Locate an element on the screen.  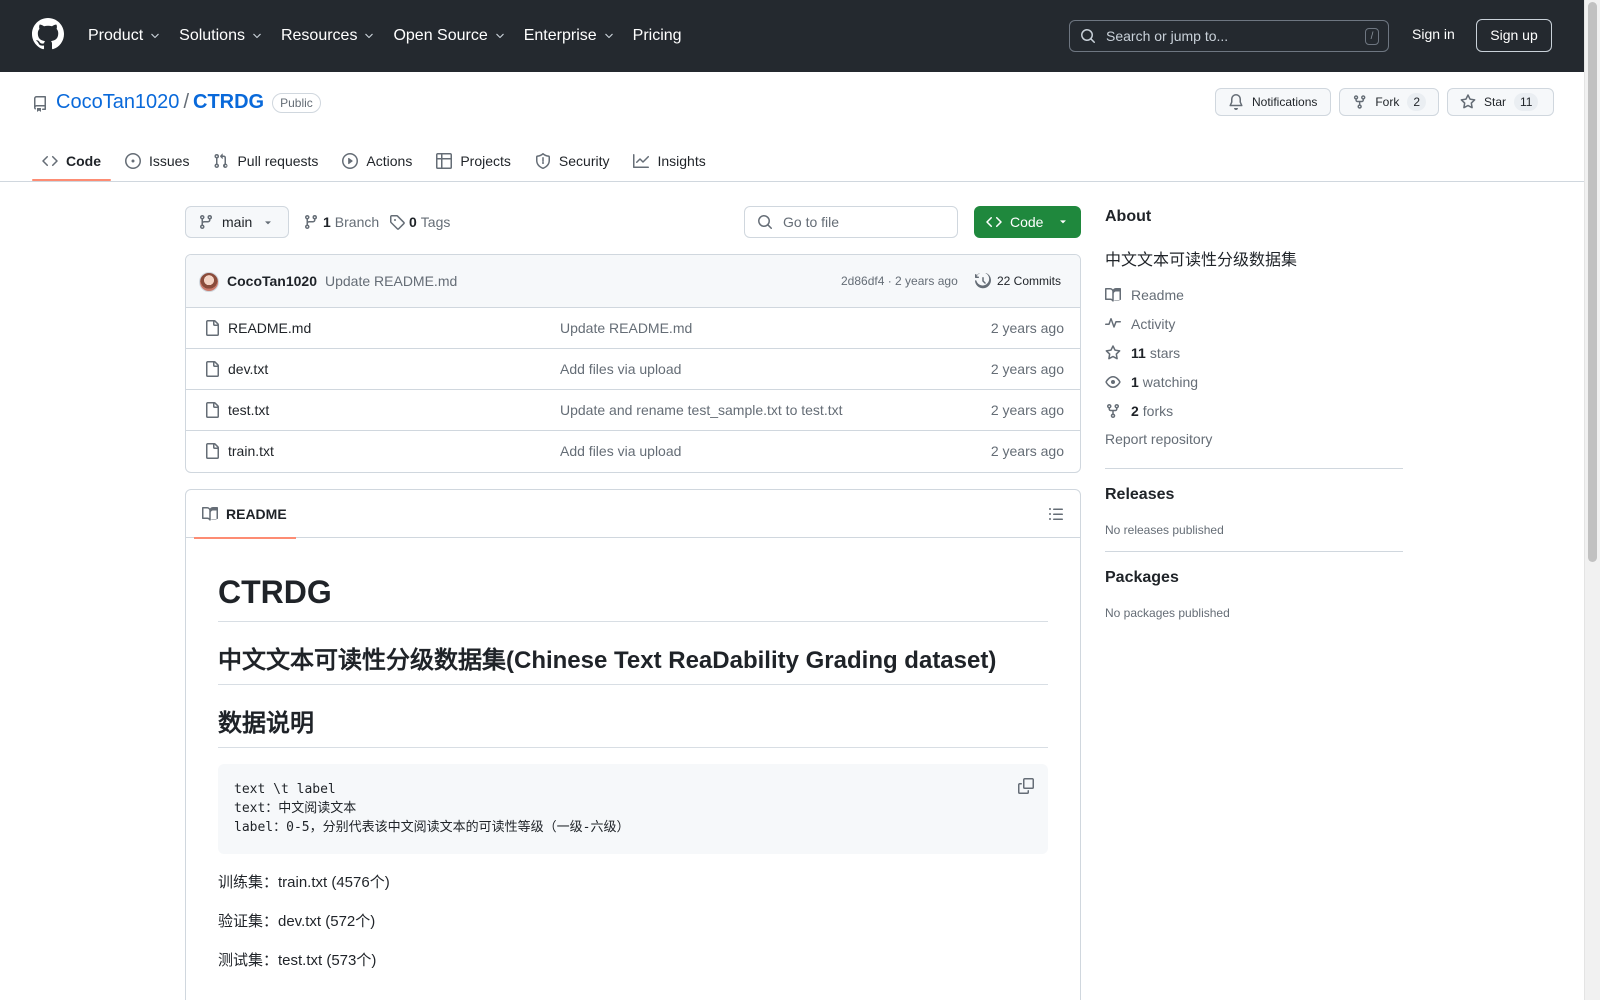
tab-projects: Projects is located at coordinates (473, 161).